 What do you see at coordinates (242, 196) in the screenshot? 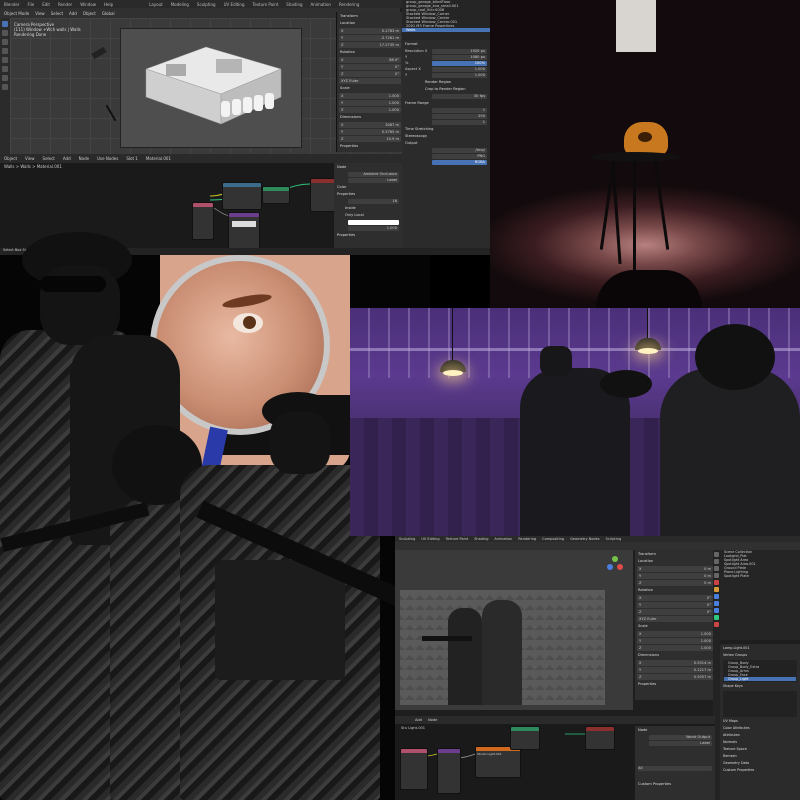
I see `node-ambient-occlusion` at bounding box center [242, 196].